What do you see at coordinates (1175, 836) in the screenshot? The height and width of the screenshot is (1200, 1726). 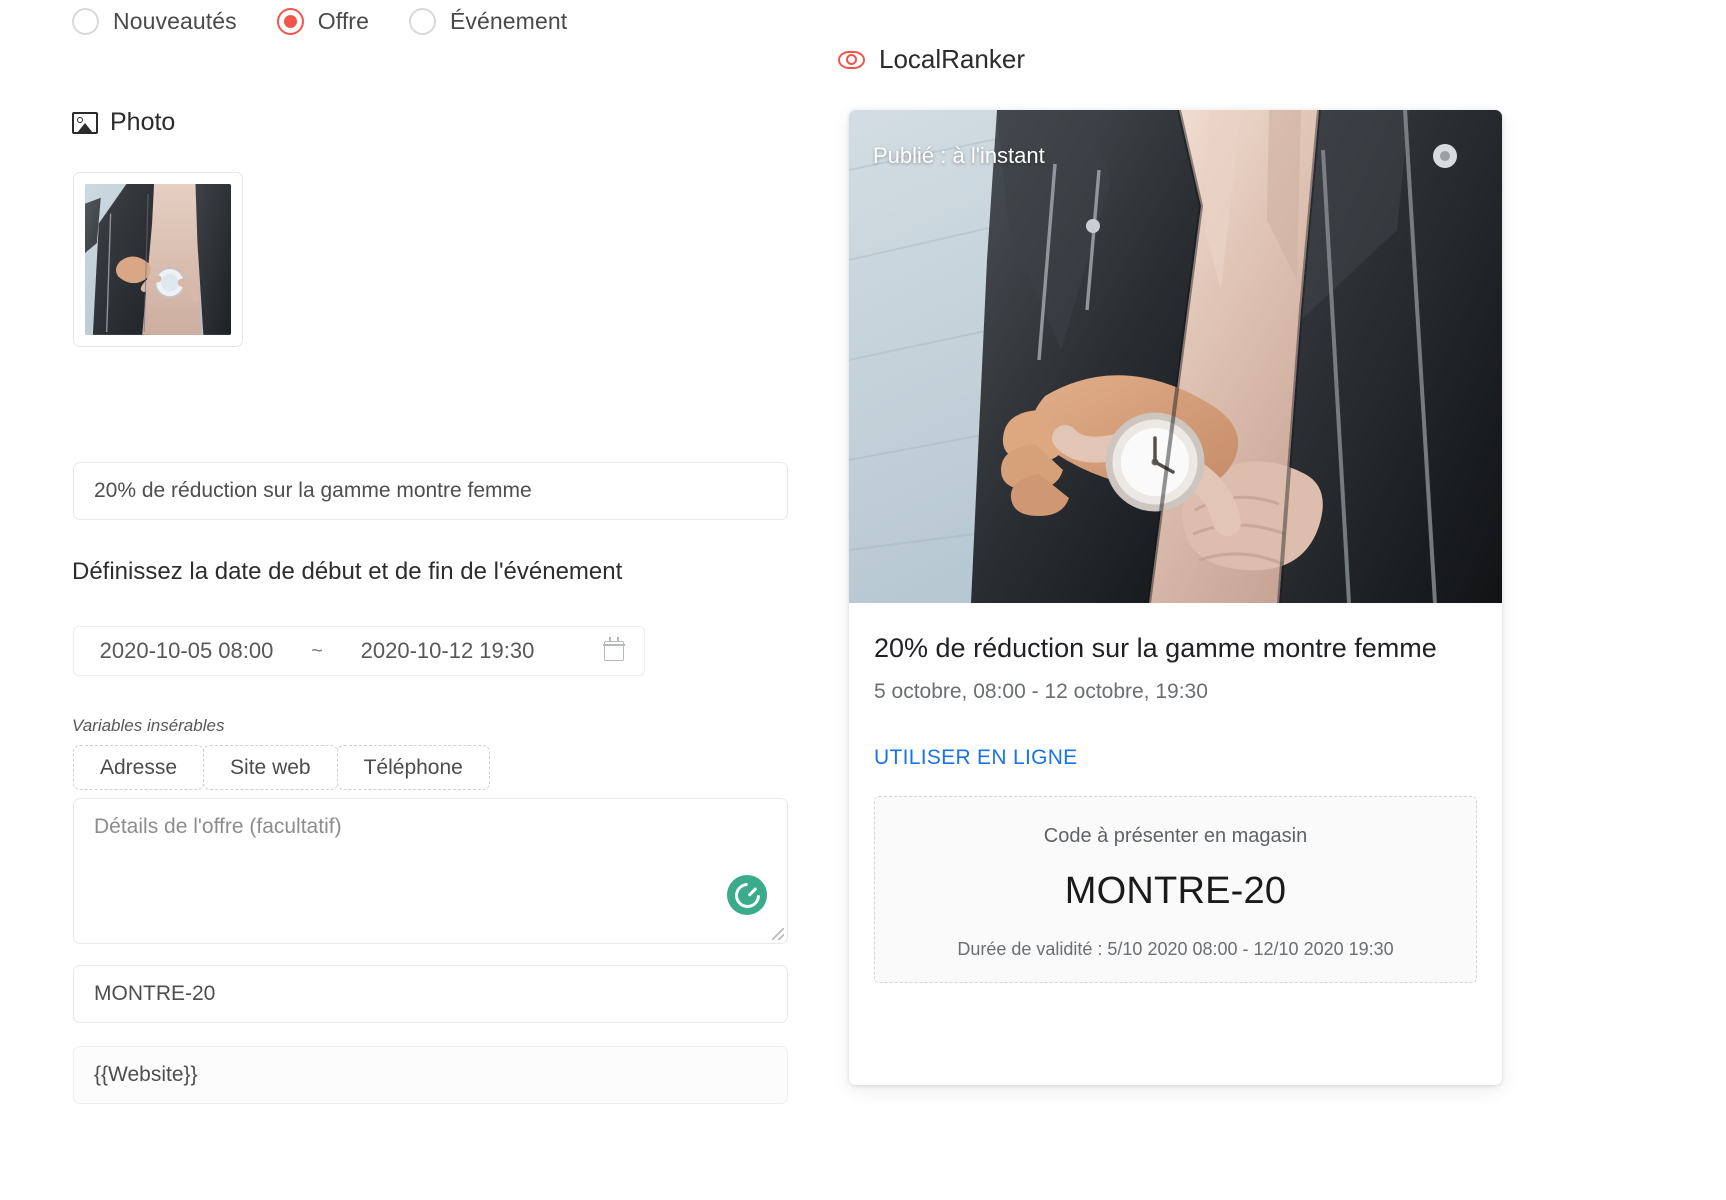 I see `coupon-caption: Code à présenter en magasin` at bounding box center [1175, 836].